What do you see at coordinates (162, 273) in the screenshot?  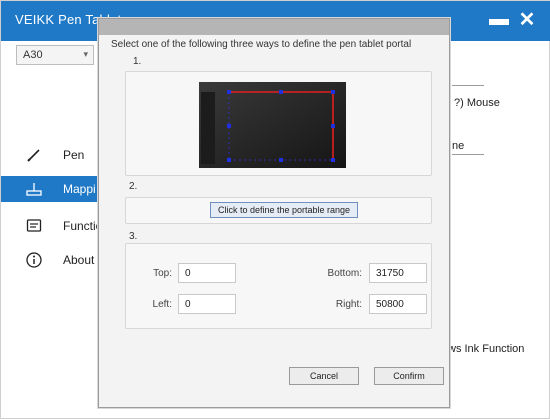 I see `top-label: Top:` at bounding box center [162, 273].